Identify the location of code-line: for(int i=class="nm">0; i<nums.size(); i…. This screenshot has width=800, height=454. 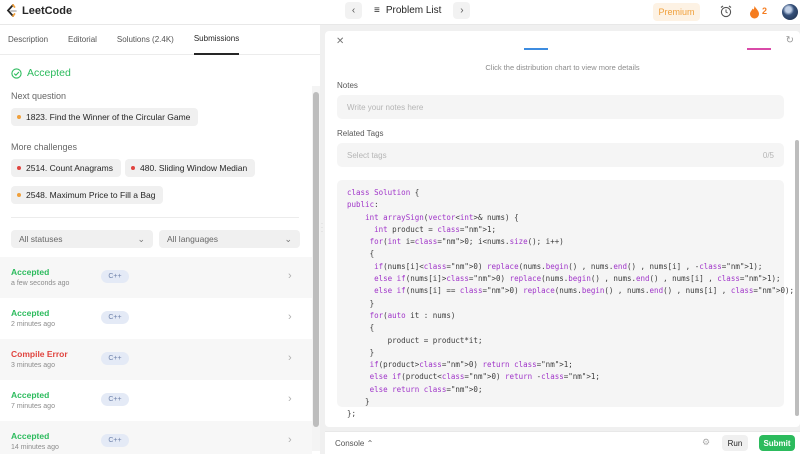
(466, 242).